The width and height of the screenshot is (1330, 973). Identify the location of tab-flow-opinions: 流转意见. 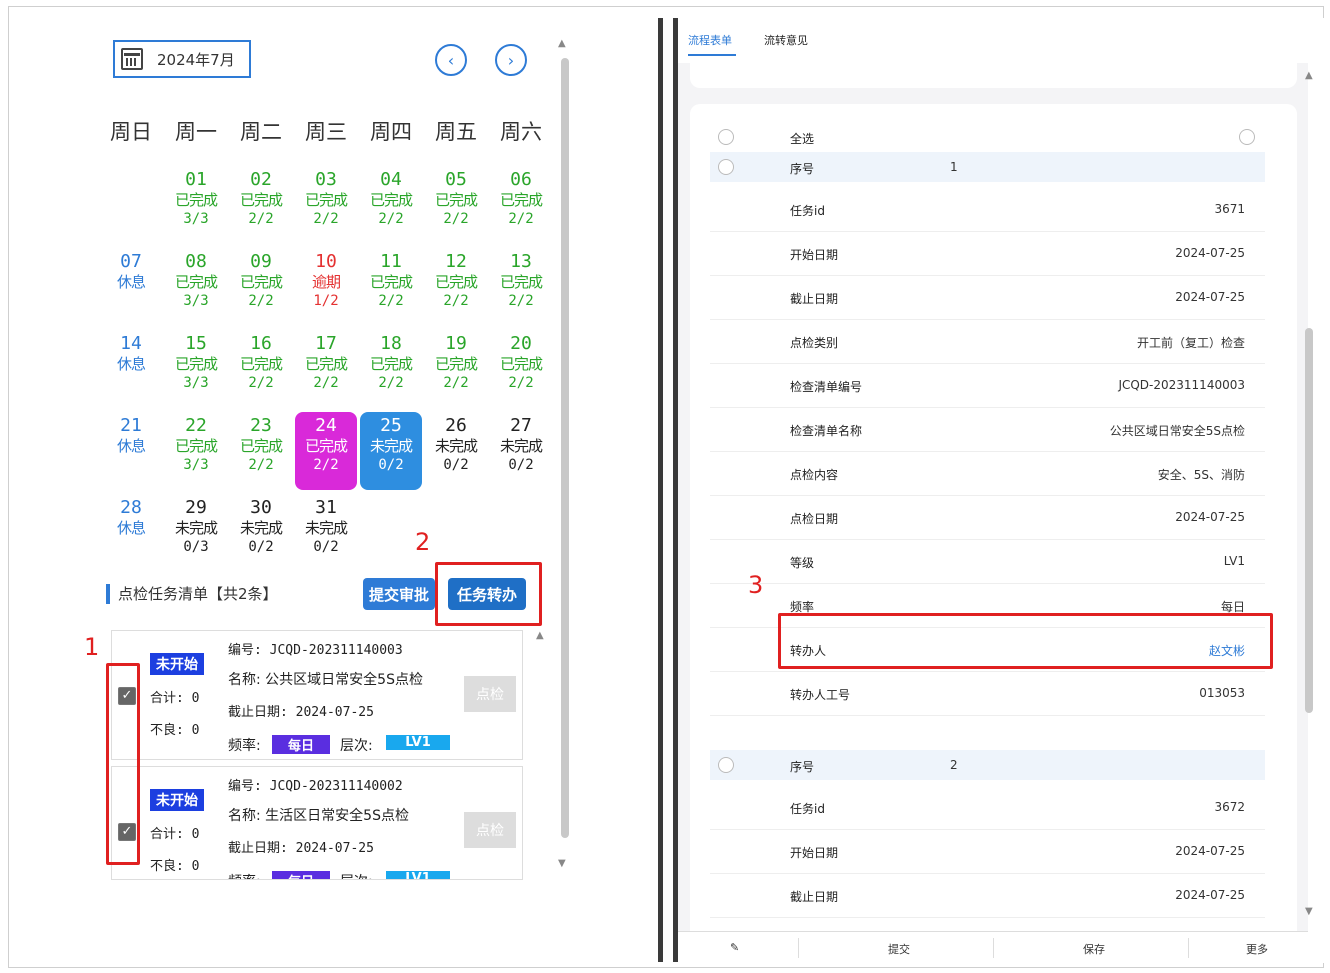
(786, 40).